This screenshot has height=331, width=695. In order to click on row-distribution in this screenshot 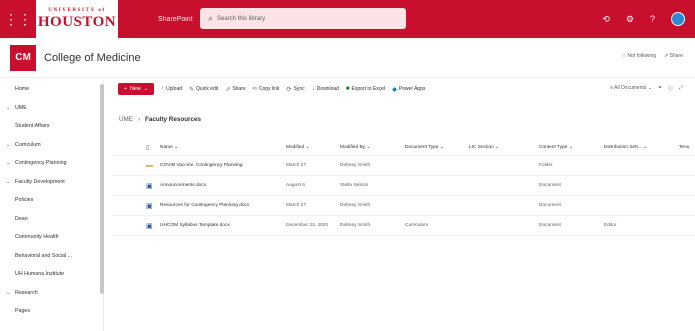, I will do `click(639, 205)`.